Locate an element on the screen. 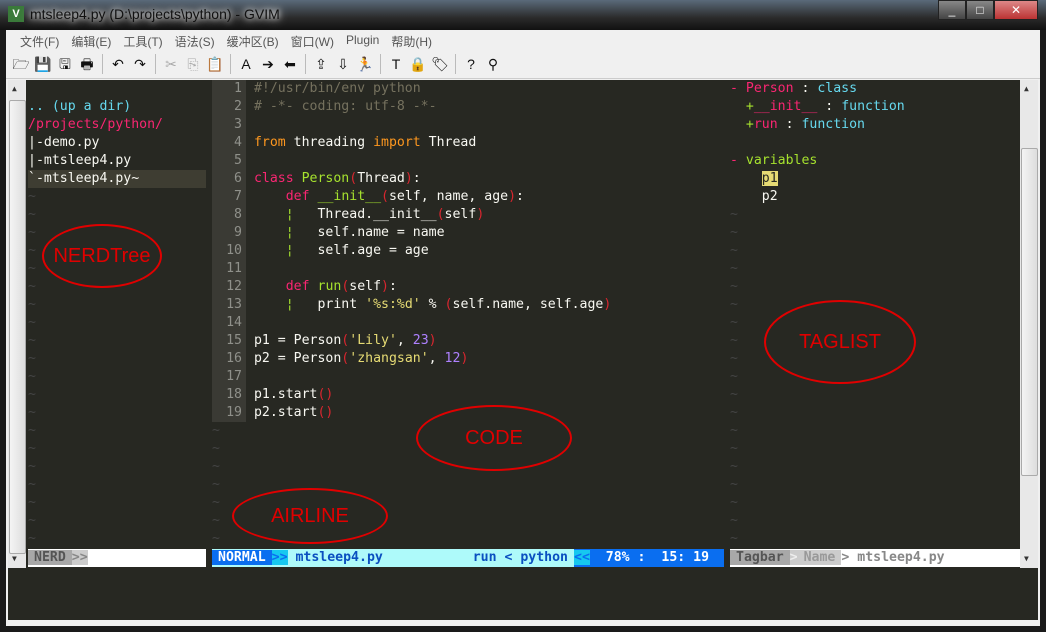 The image size is (1046, 632). tag-item: - variables is located at coordinates (875, 161).